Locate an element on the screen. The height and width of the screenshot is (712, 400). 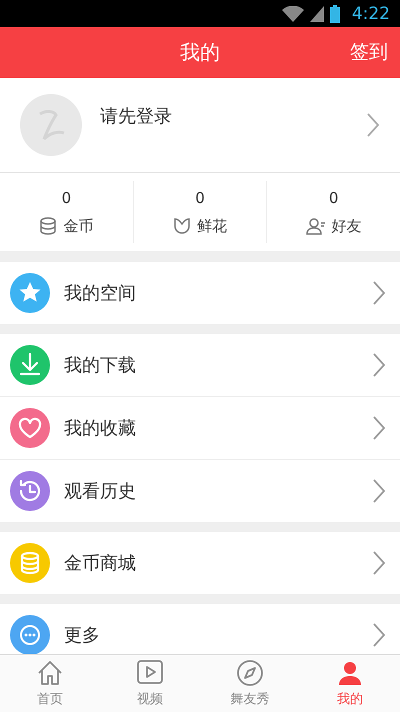
menu-item: 我的收藏 is located at coordinates (218, 428).